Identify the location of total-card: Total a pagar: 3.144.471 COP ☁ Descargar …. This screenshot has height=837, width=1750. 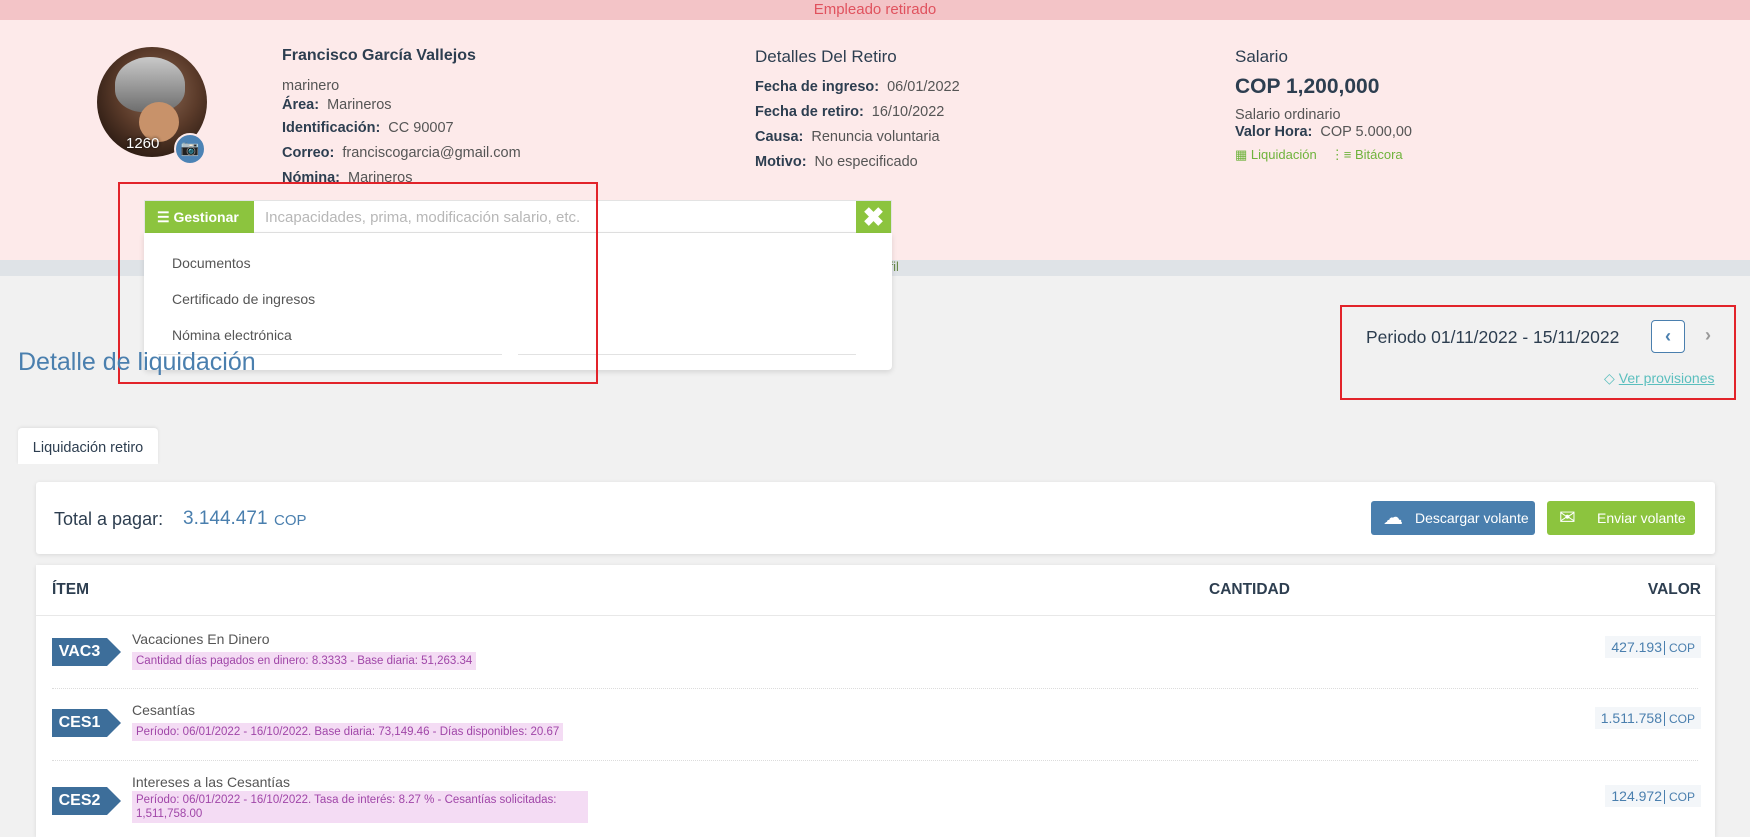
(875, 518).